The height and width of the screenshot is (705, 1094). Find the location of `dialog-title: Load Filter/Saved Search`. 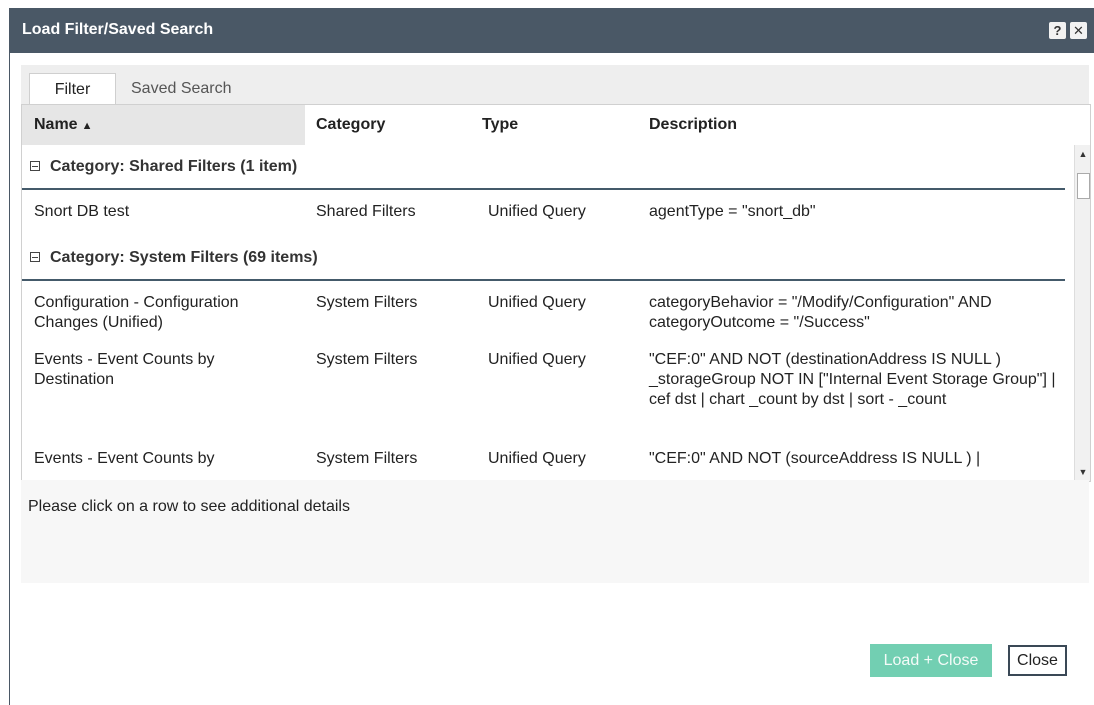

dialog-title: Load Filter/Saved Search is located at coordinates (118, 29).